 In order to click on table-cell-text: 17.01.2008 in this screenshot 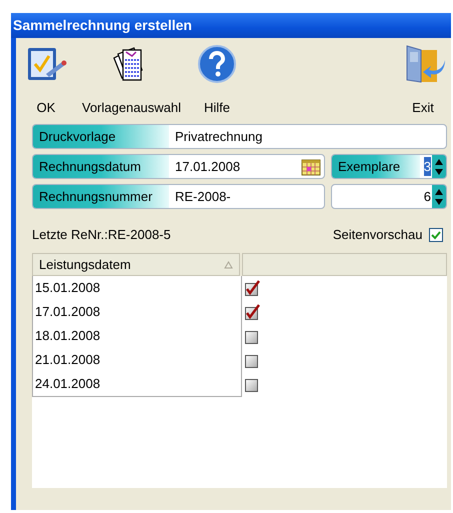, I will do `click(68, 312)`.